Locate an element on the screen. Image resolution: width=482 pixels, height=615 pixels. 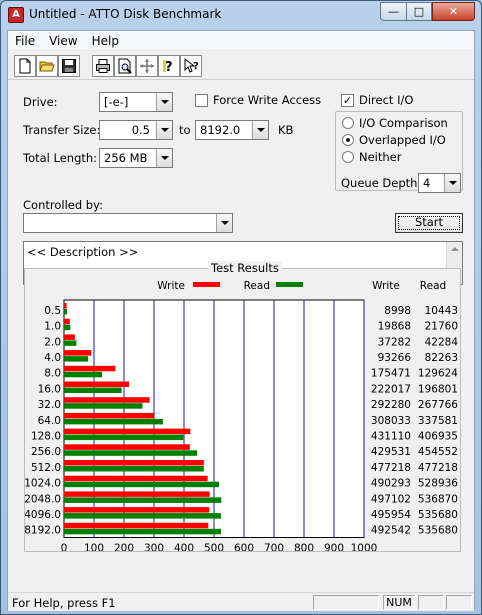
description-text: << Description >> is located at coordinates (83, 252).